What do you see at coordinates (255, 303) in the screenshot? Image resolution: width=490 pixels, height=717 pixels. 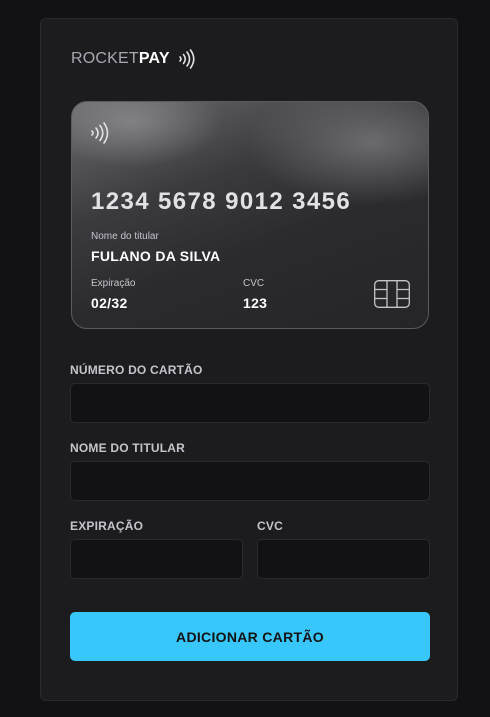 I see `card-cvc-value: 123` at bounding box center [255, 303].